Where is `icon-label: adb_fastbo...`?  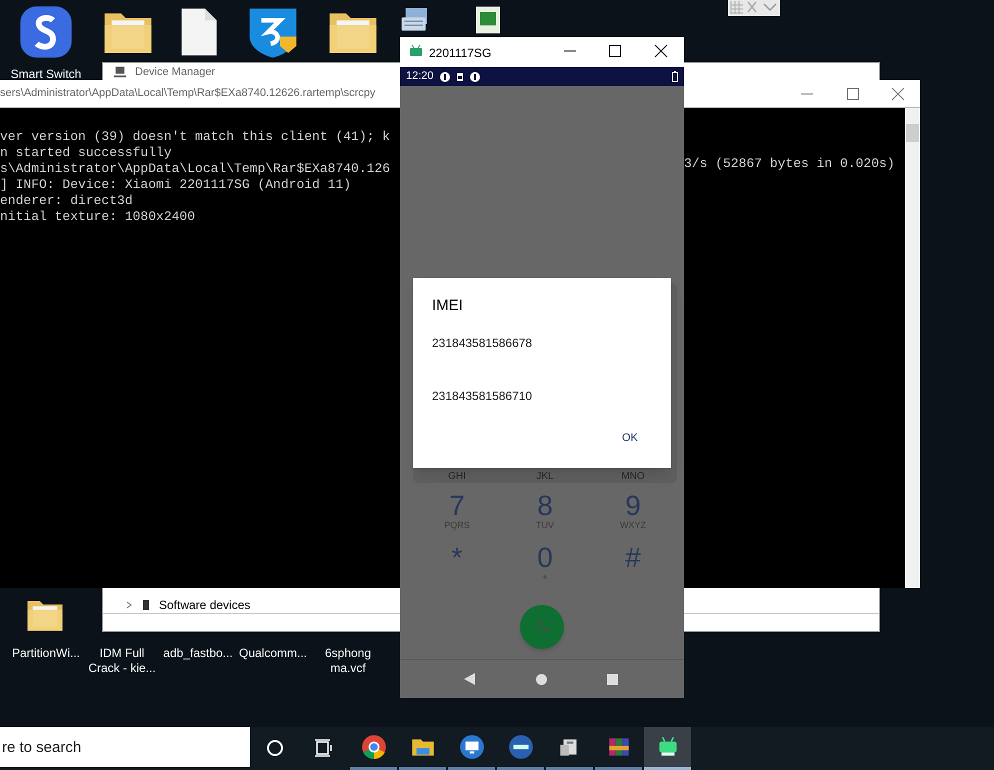
icon-label: adb_fastbo... is located at coordinates (198, 653).